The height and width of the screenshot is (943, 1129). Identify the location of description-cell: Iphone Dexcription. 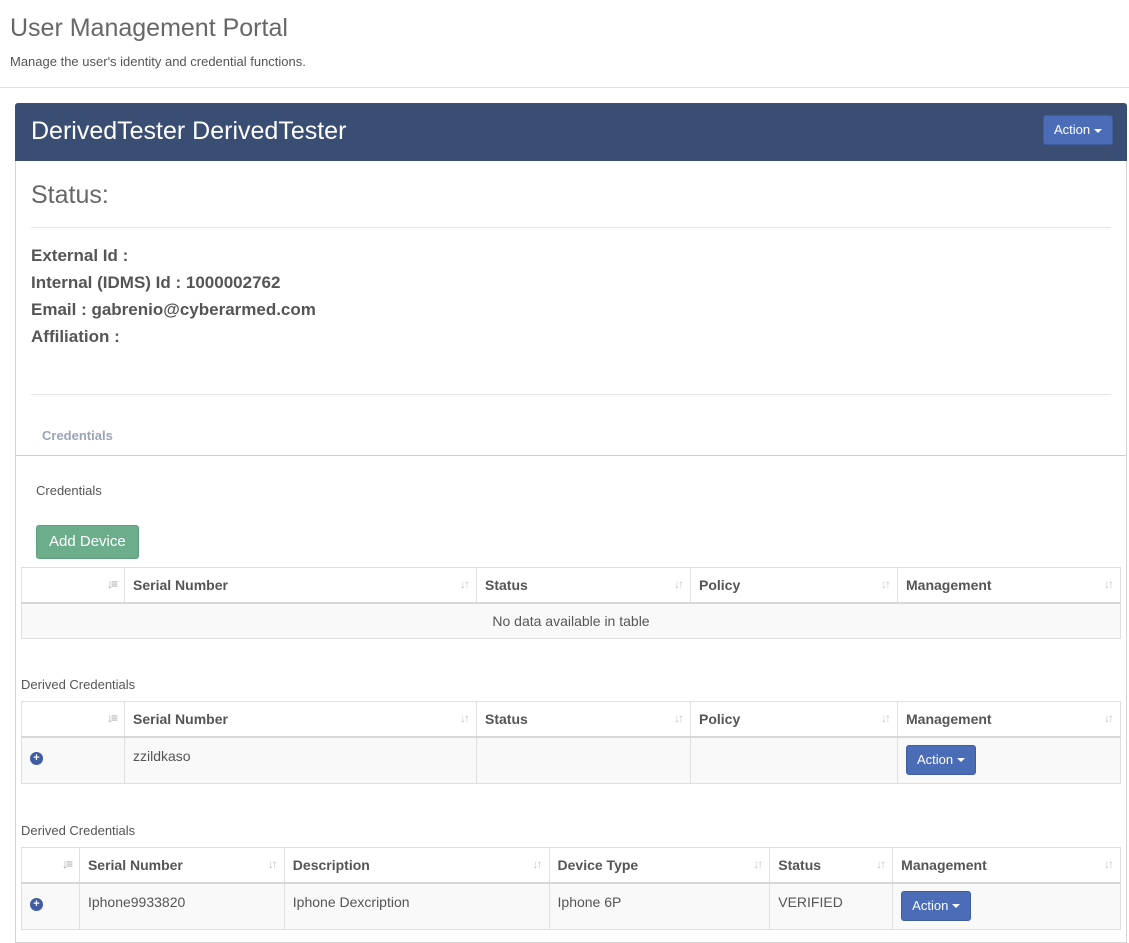
(416, 906).